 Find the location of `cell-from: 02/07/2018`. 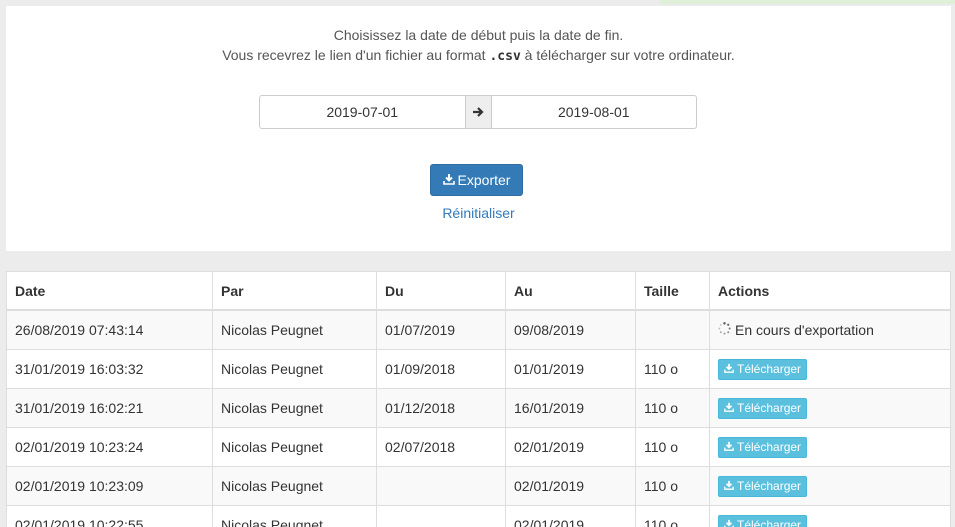

cell-from: 02/07/2018 is located at coordinates (441, 447).